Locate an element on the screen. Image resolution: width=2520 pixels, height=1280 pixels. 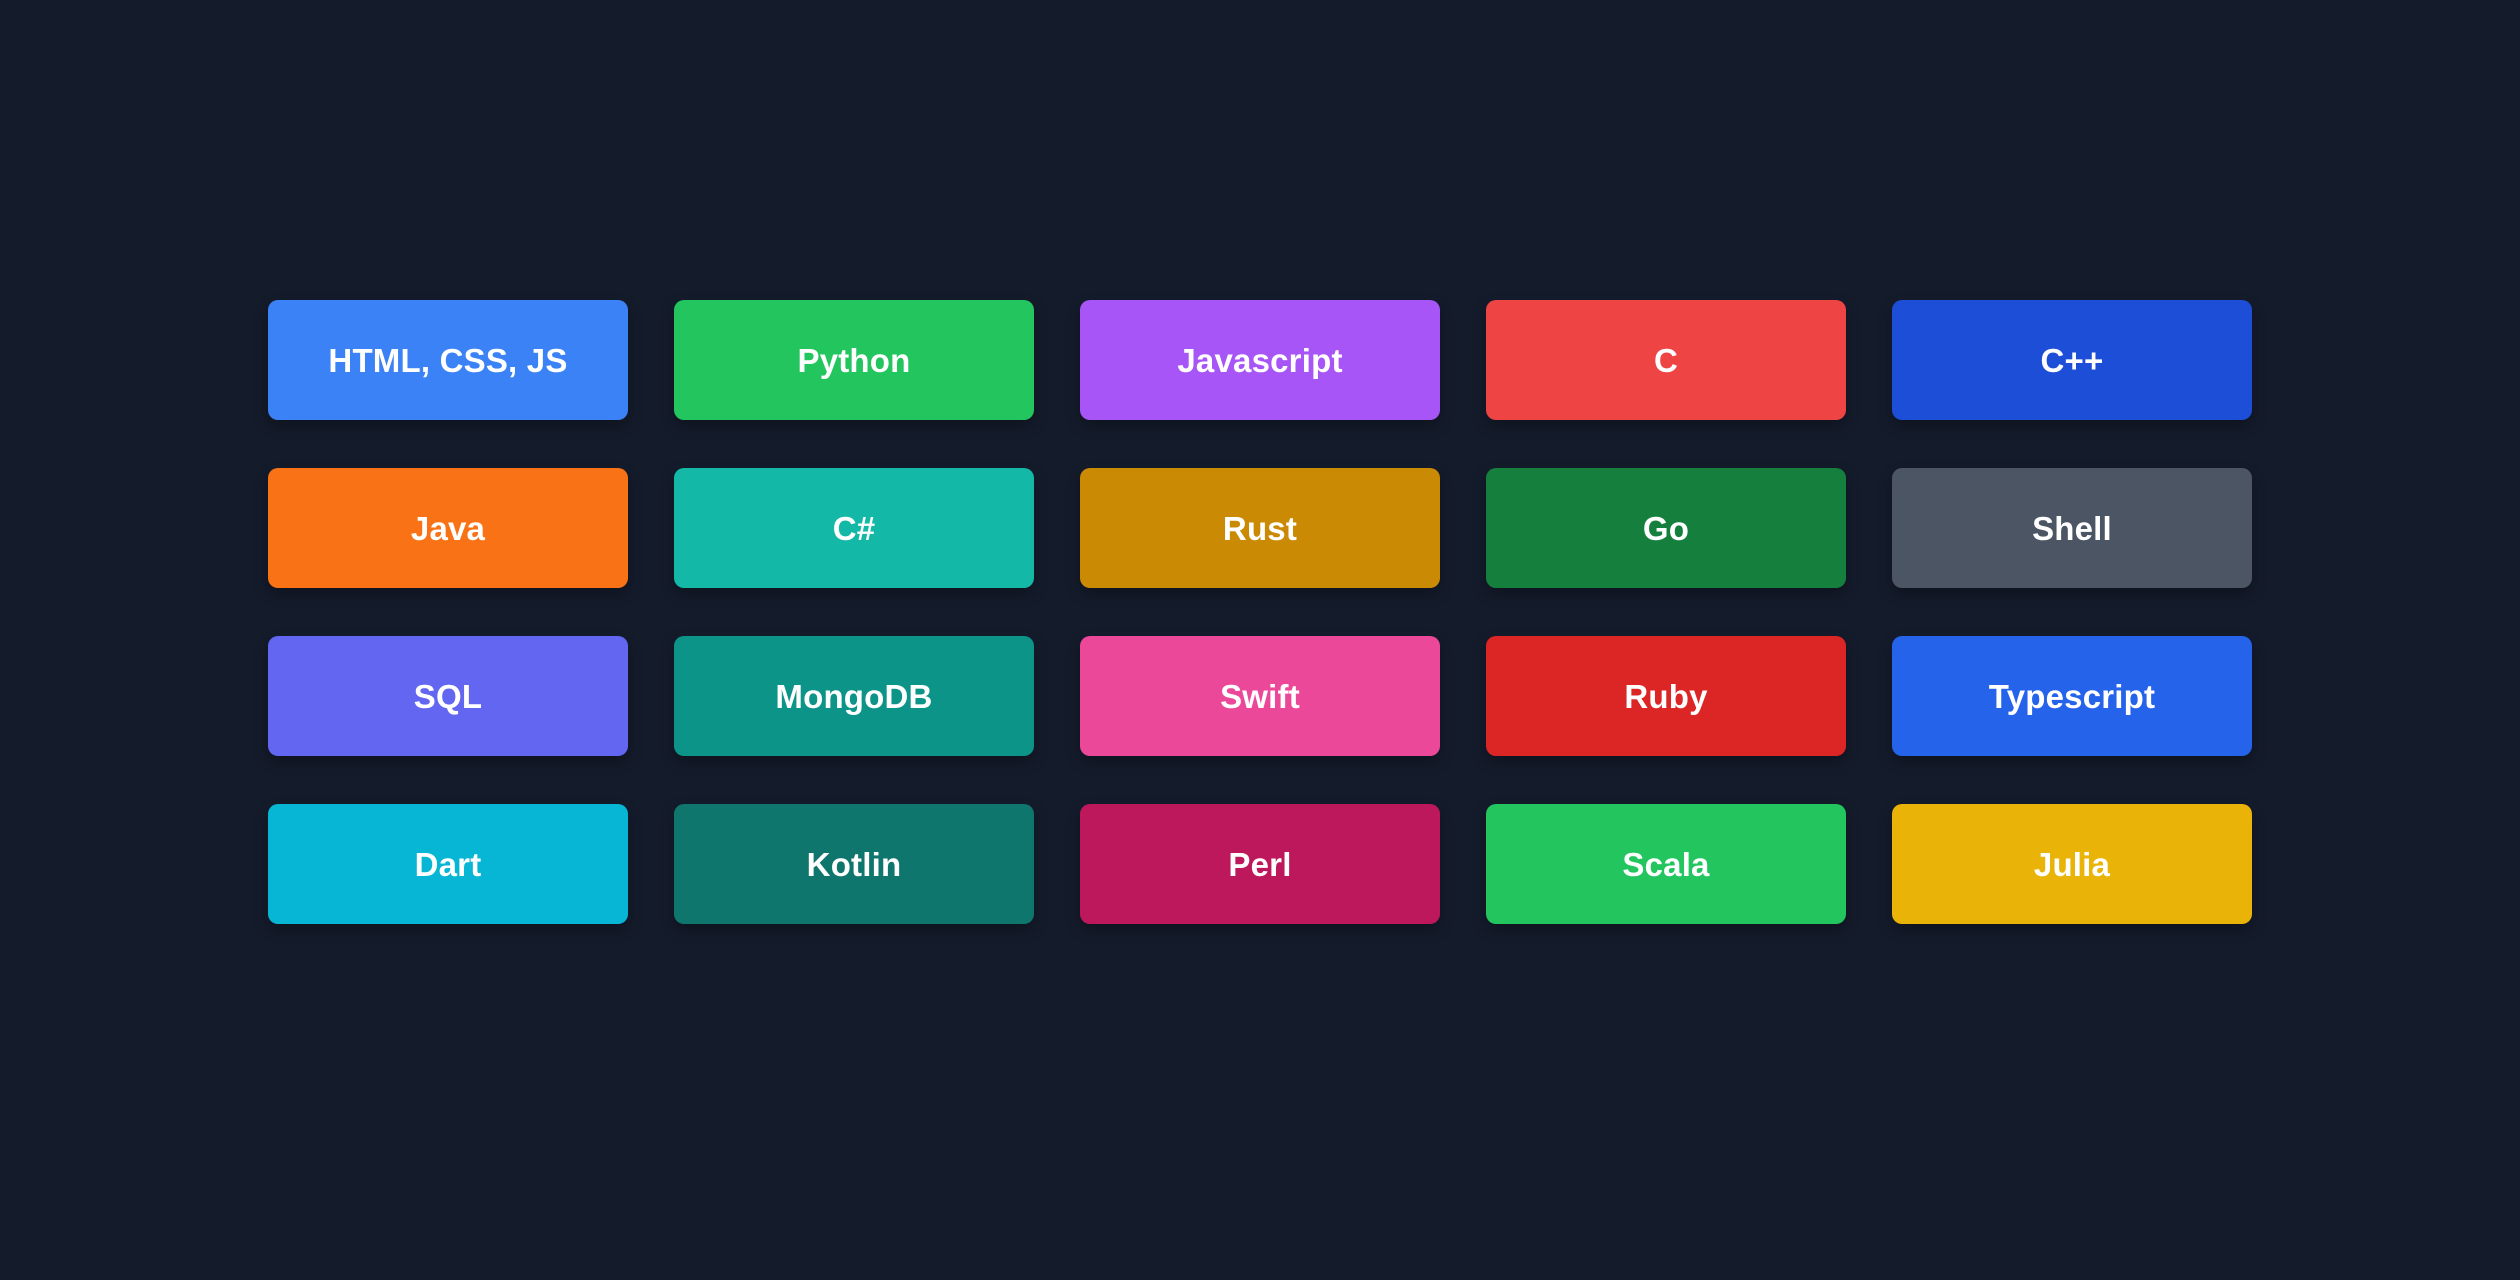
language-card: Perl is located at coordinates (1260, 864).